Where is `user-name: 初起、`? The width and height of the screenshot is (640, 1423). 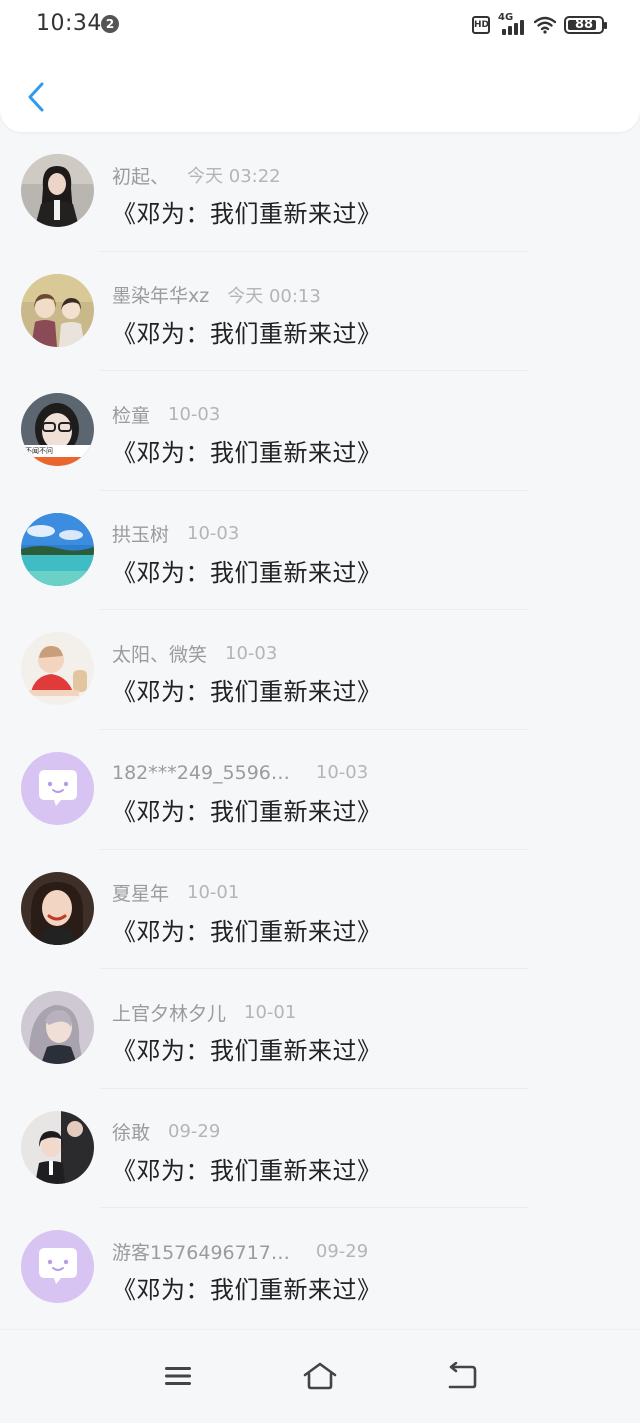 user-name: 初起、 is located at coordinates (140, 175).